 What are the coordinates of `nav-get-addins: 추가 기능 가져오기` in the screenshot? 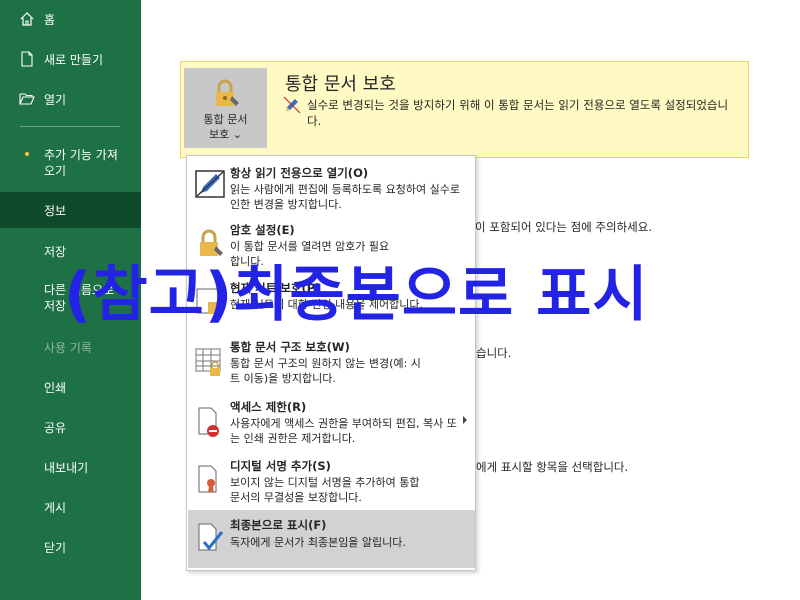 It's located at (70, 165).